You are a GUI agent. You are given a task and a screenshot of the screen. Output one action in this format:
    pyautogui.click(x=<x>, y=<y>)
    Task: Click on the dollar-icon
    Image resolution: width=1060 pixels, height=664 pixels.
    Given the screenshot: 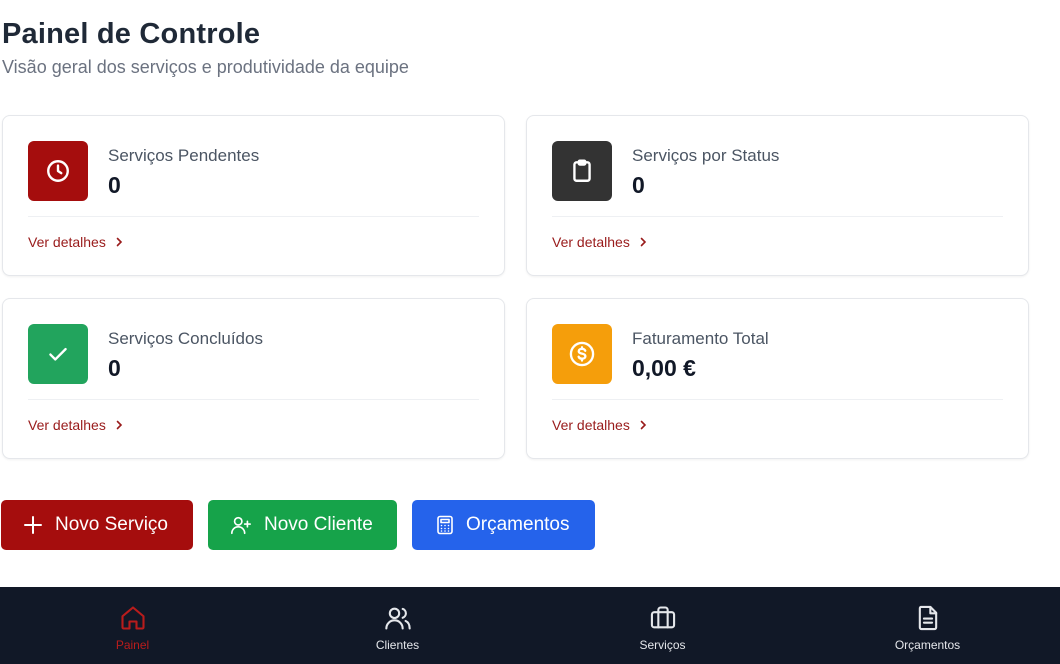 What is the action you would take?
    pyautogui.click(x=582, y=354)
    